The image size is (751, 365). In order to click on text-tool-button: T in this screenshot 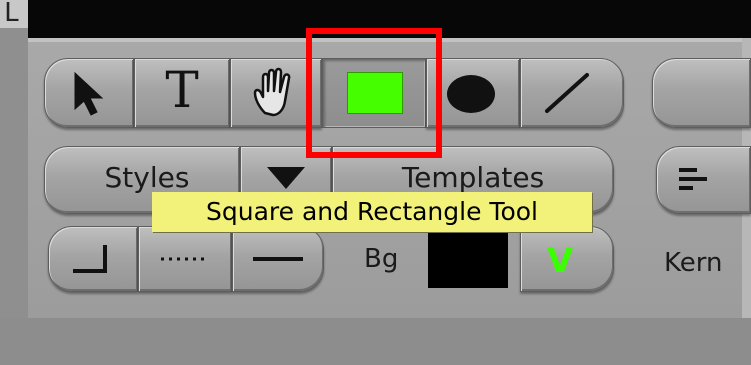, I will do `click(182, 93)`.